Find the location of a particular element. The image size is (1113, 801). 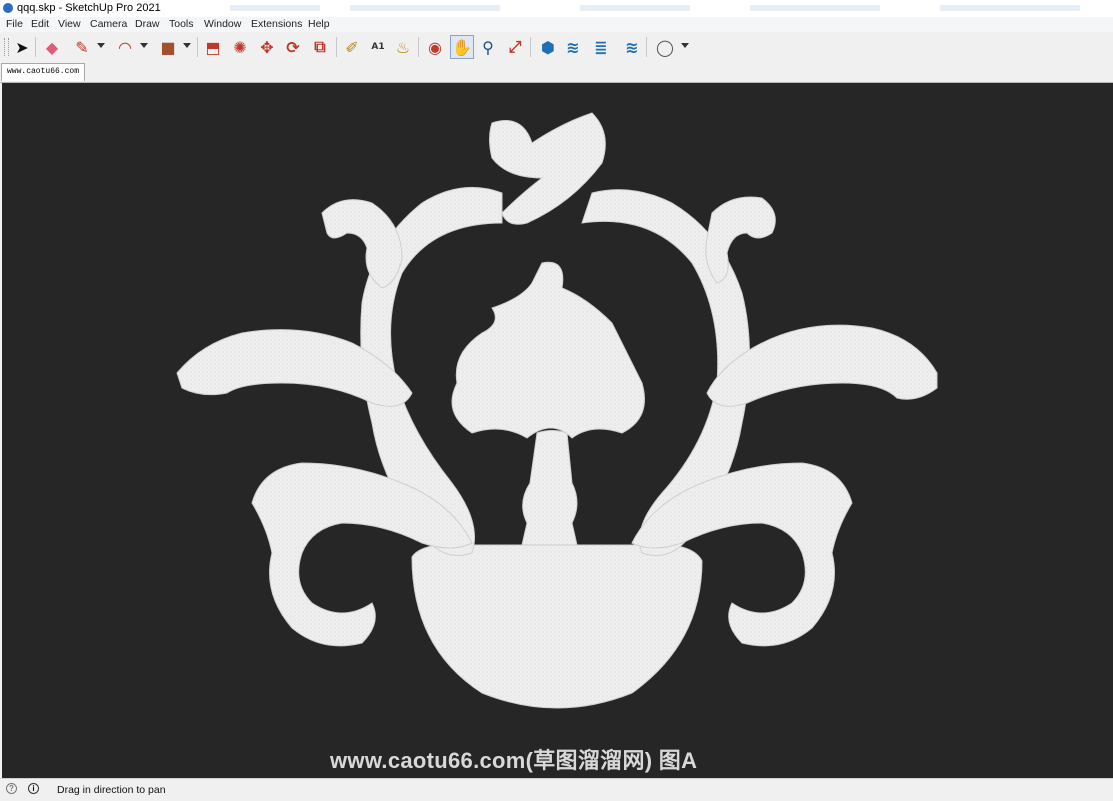

extension-manager-button: ≋ is located at coordinates (632, 47).